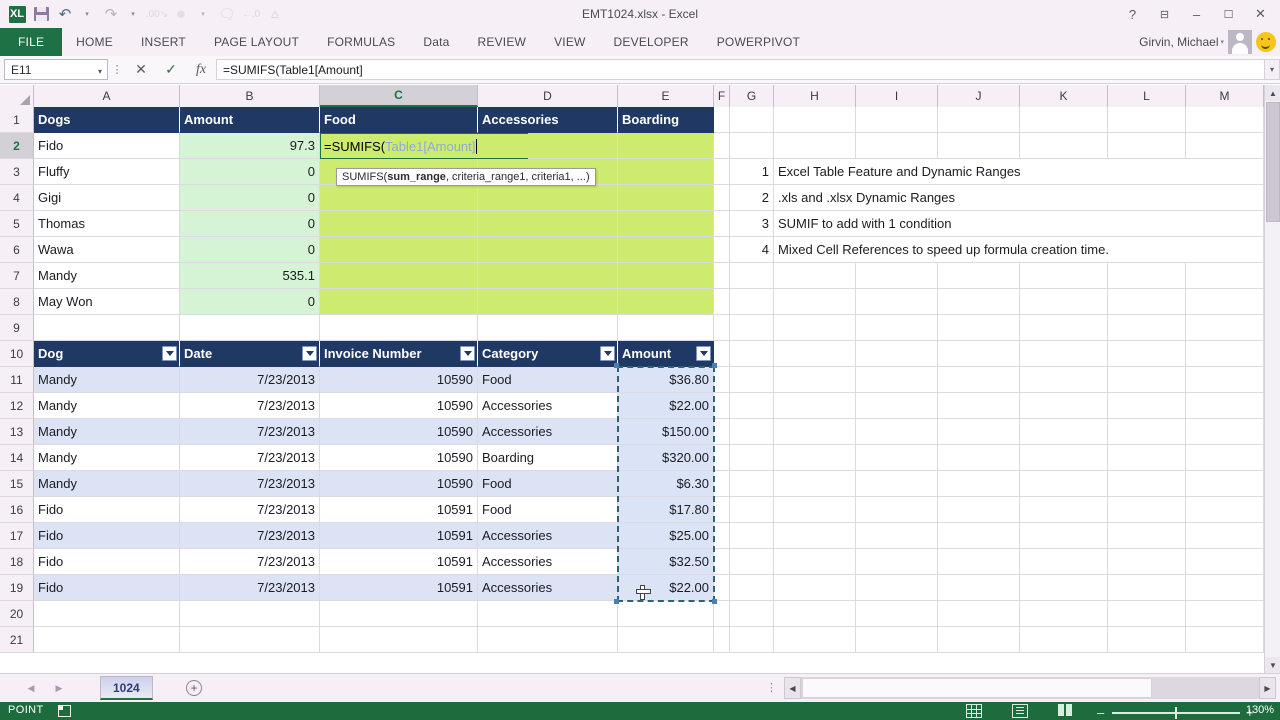 The height and width of the screenshot is (720, 1280). Describe the element at coordinates (17, 406) in the screenshot. I see `row-header-12: 12` at that location.